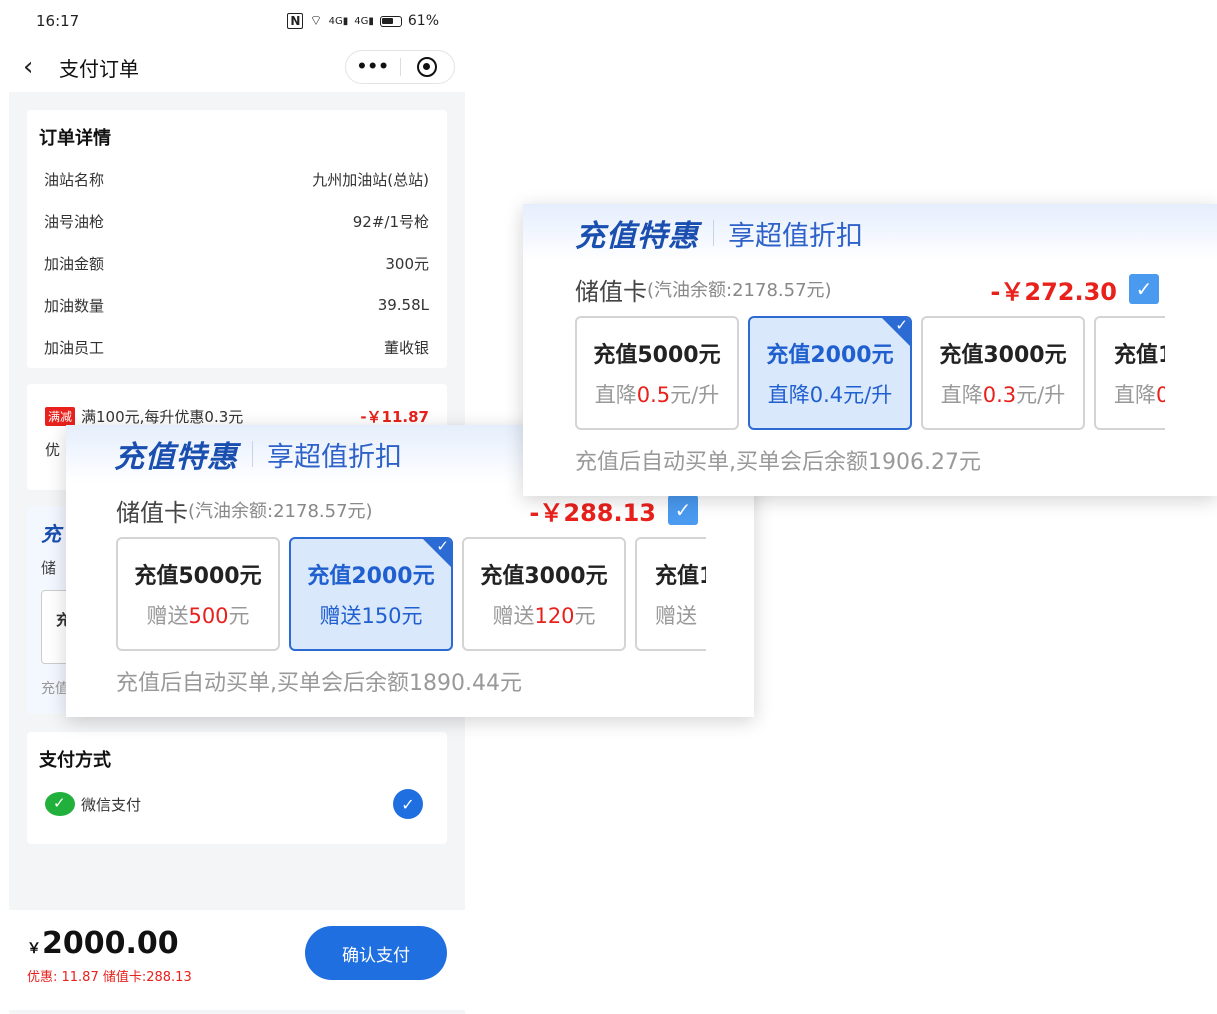 The height and width of the screenshot is (1014, 1217). I want to click on currency-symbol: ￥, so click(34, 949).